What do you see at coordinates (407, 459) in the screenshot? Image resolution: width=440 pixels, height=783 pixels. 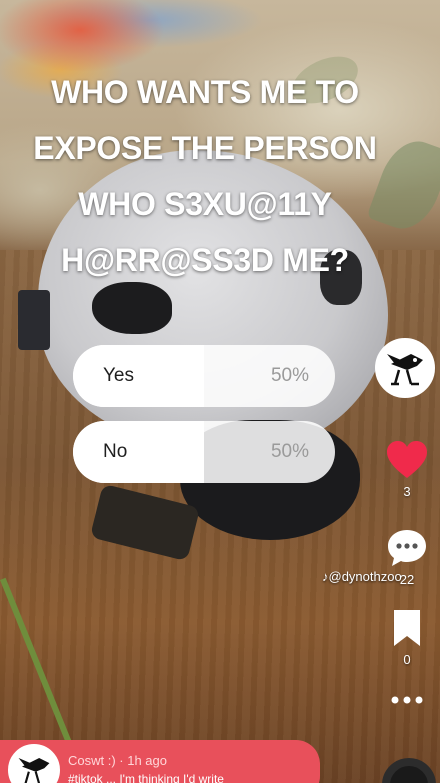 I see `heart-icon` at bounding box center [407, 459].